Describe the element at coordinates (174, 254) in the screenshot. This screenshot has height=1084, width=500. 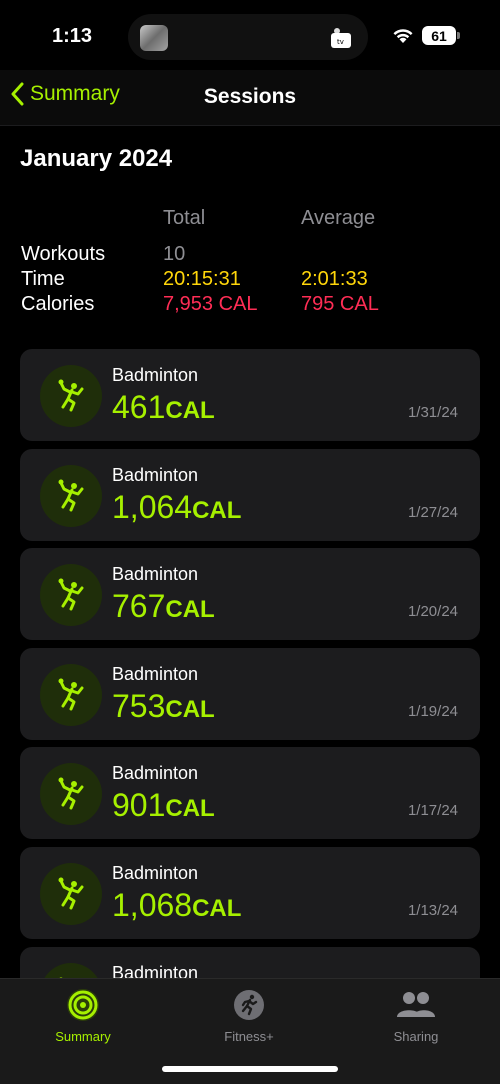
I see `workouts-total: 10` at that location.